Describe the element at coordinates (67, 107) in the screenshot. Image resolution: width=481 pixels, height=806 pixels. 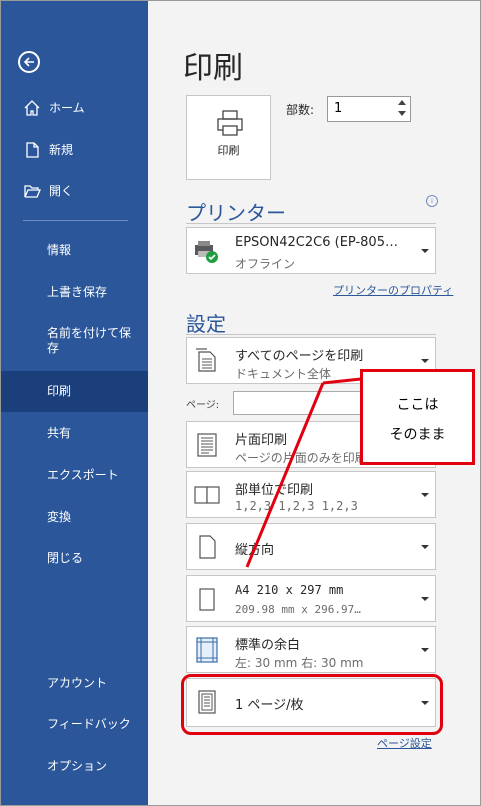
I see `sidebar-item-label: ホーム` at that location.